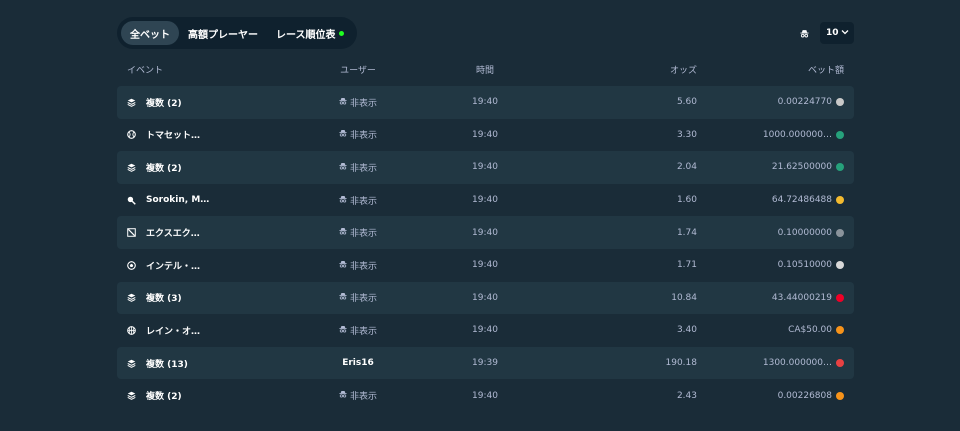 Image resolution: width=960 pixels, height=431 pixels. I want to click on bet-amount-cell: 64.72486488, so click(808, 200).